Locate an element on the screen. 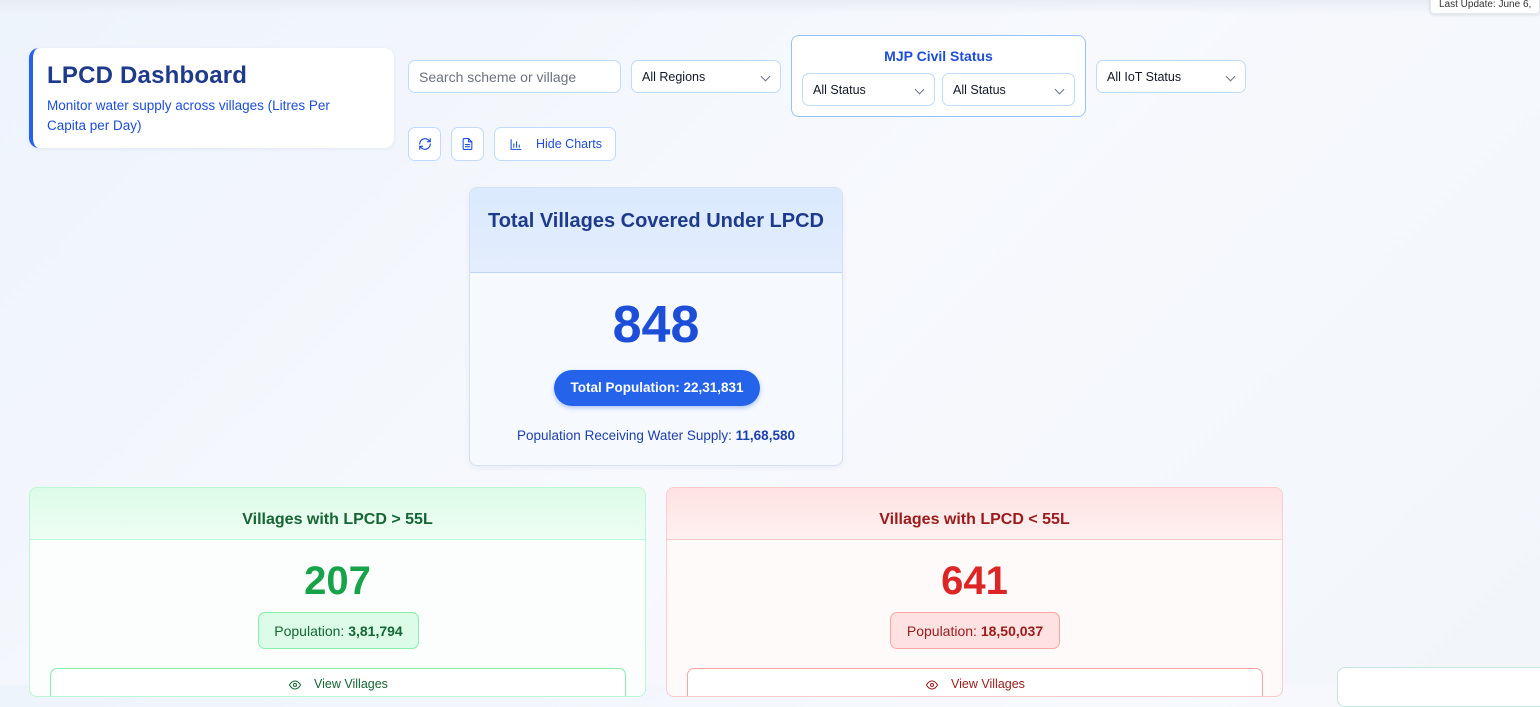  mjp-civil-status-group: MJP Civil Status All Status All Status is located at coordinates (938, 76).